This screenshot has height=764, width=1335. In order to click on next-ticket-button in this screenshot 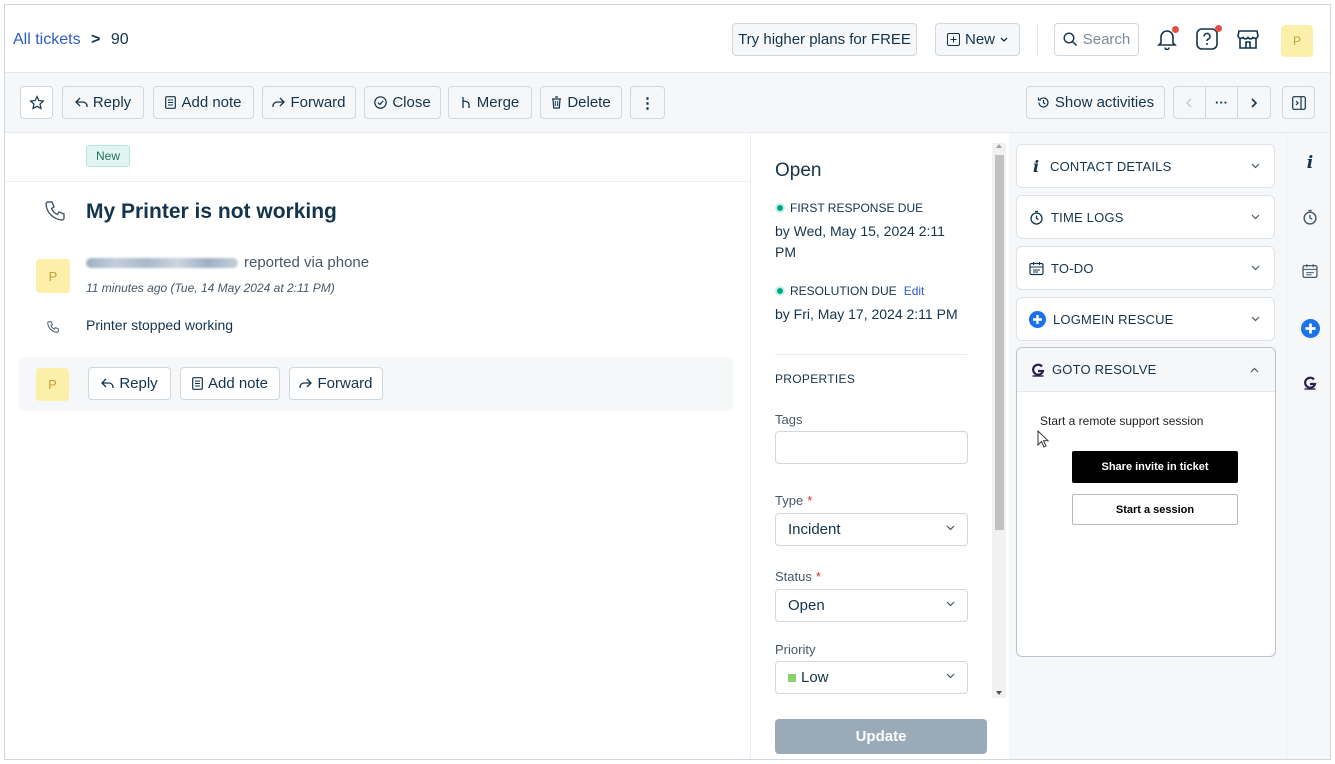, I will do `click(1254, 102)`.